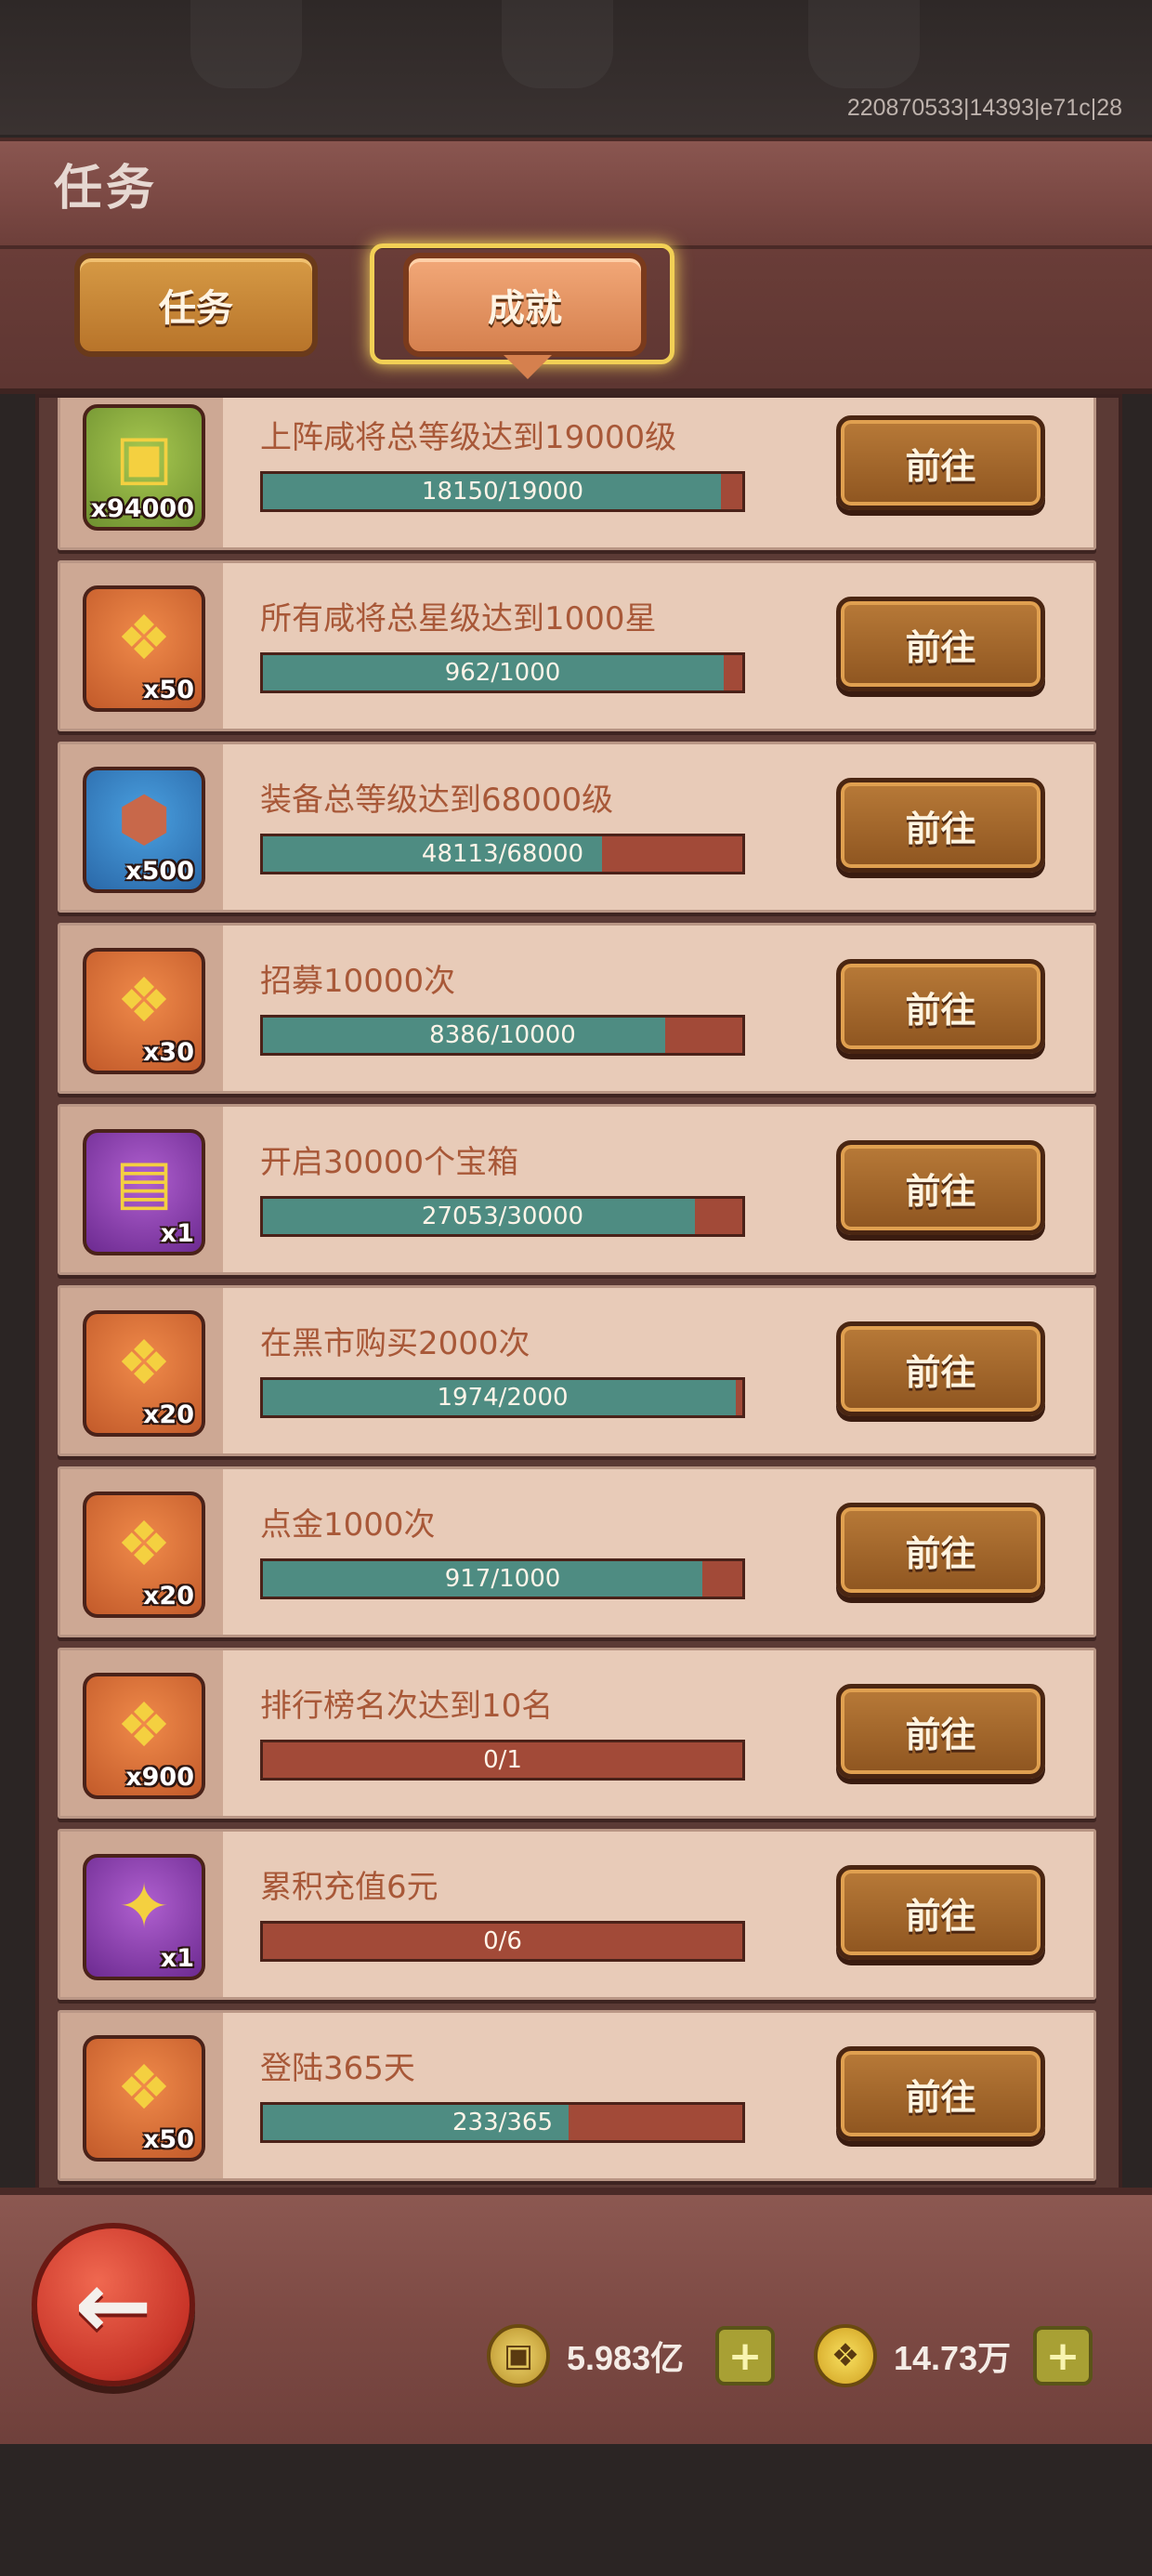 The width and height of the screenshot is (1152, 2576). What do you see at coordinates (168, 1052) in the screenshot?
I see `reward-quantity: x30` at bounding box center [168, 1052].